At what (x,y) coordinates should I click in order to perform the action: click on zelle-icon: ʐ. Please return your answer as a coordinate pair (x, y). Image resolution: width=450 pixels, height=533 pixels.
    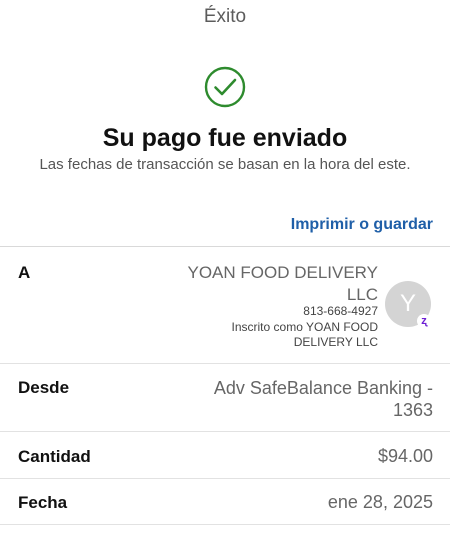
    Looking at the image, I should click on (424, 321).